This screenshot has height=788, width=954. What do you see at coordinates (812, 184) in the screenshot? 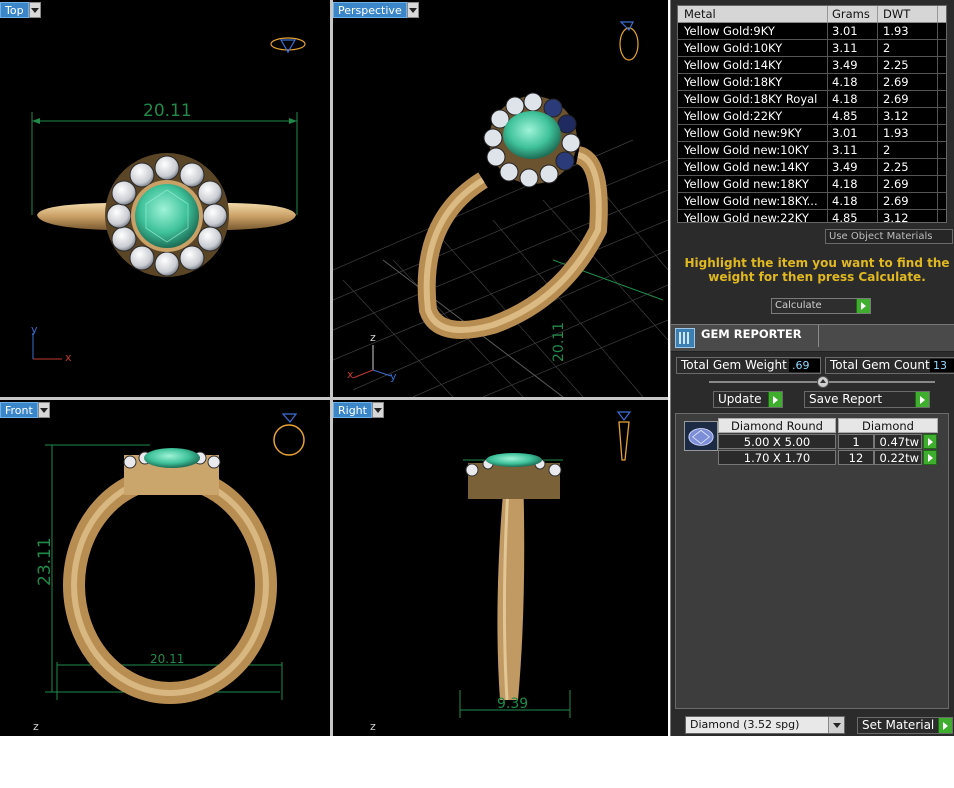
I see `metal-table-row: Yellow Gold new:18KY 4.18 2.69` at bounding box center [812, 184].